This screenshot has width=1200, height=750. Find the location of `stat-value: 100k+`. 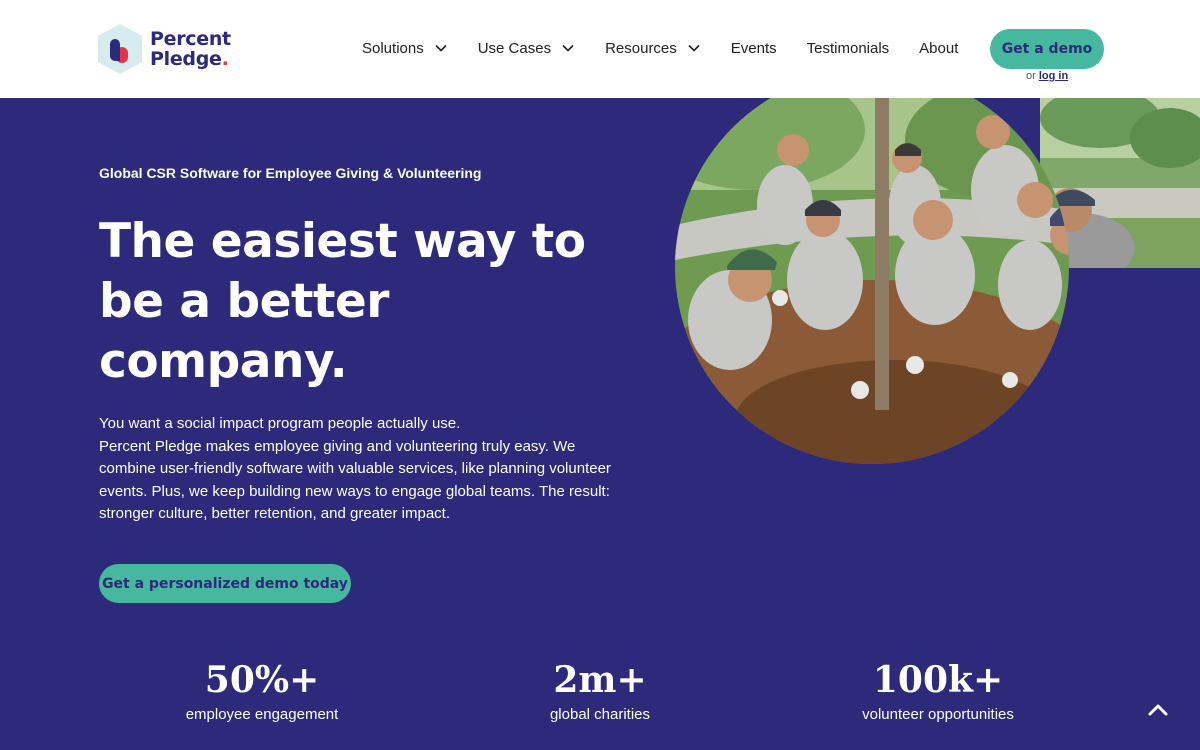

stat-value: 100k+ is located at coordinates (938, 680).